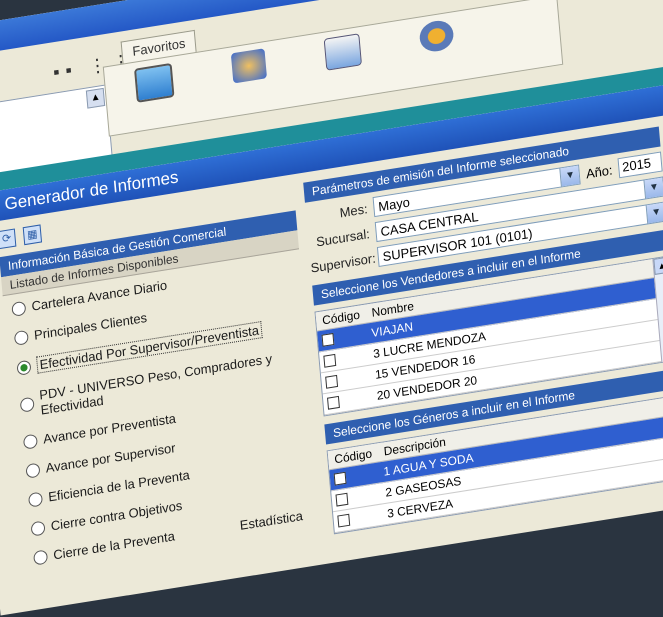  I want to click on dialog-toolbar: ⟳ ▦, so click(21, 237).